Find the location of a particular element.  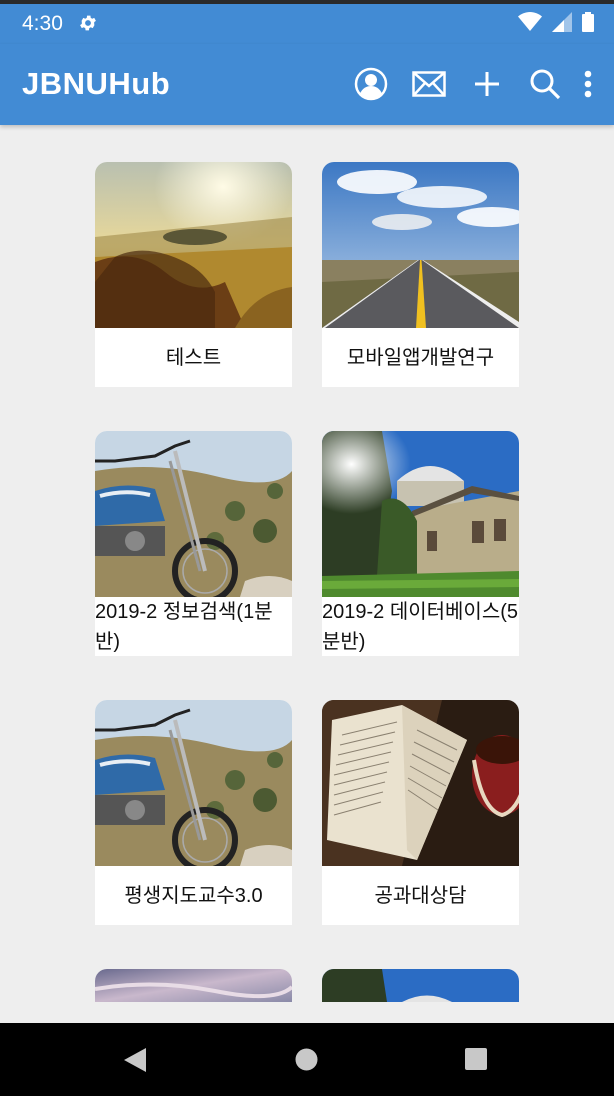

system-nav-bar is located at coordinates (307, 1059).